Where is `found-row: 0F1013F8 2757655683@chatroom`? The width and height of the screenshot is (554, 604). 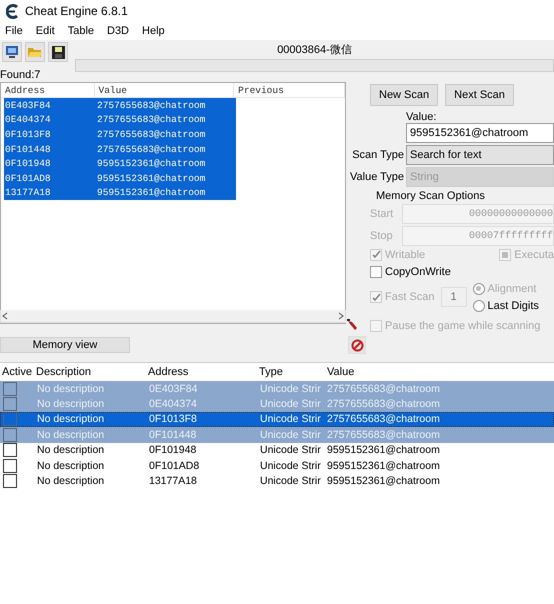
found-row: 0F1013F8 2757655683@chatroom is located at coordinates (120, 134).